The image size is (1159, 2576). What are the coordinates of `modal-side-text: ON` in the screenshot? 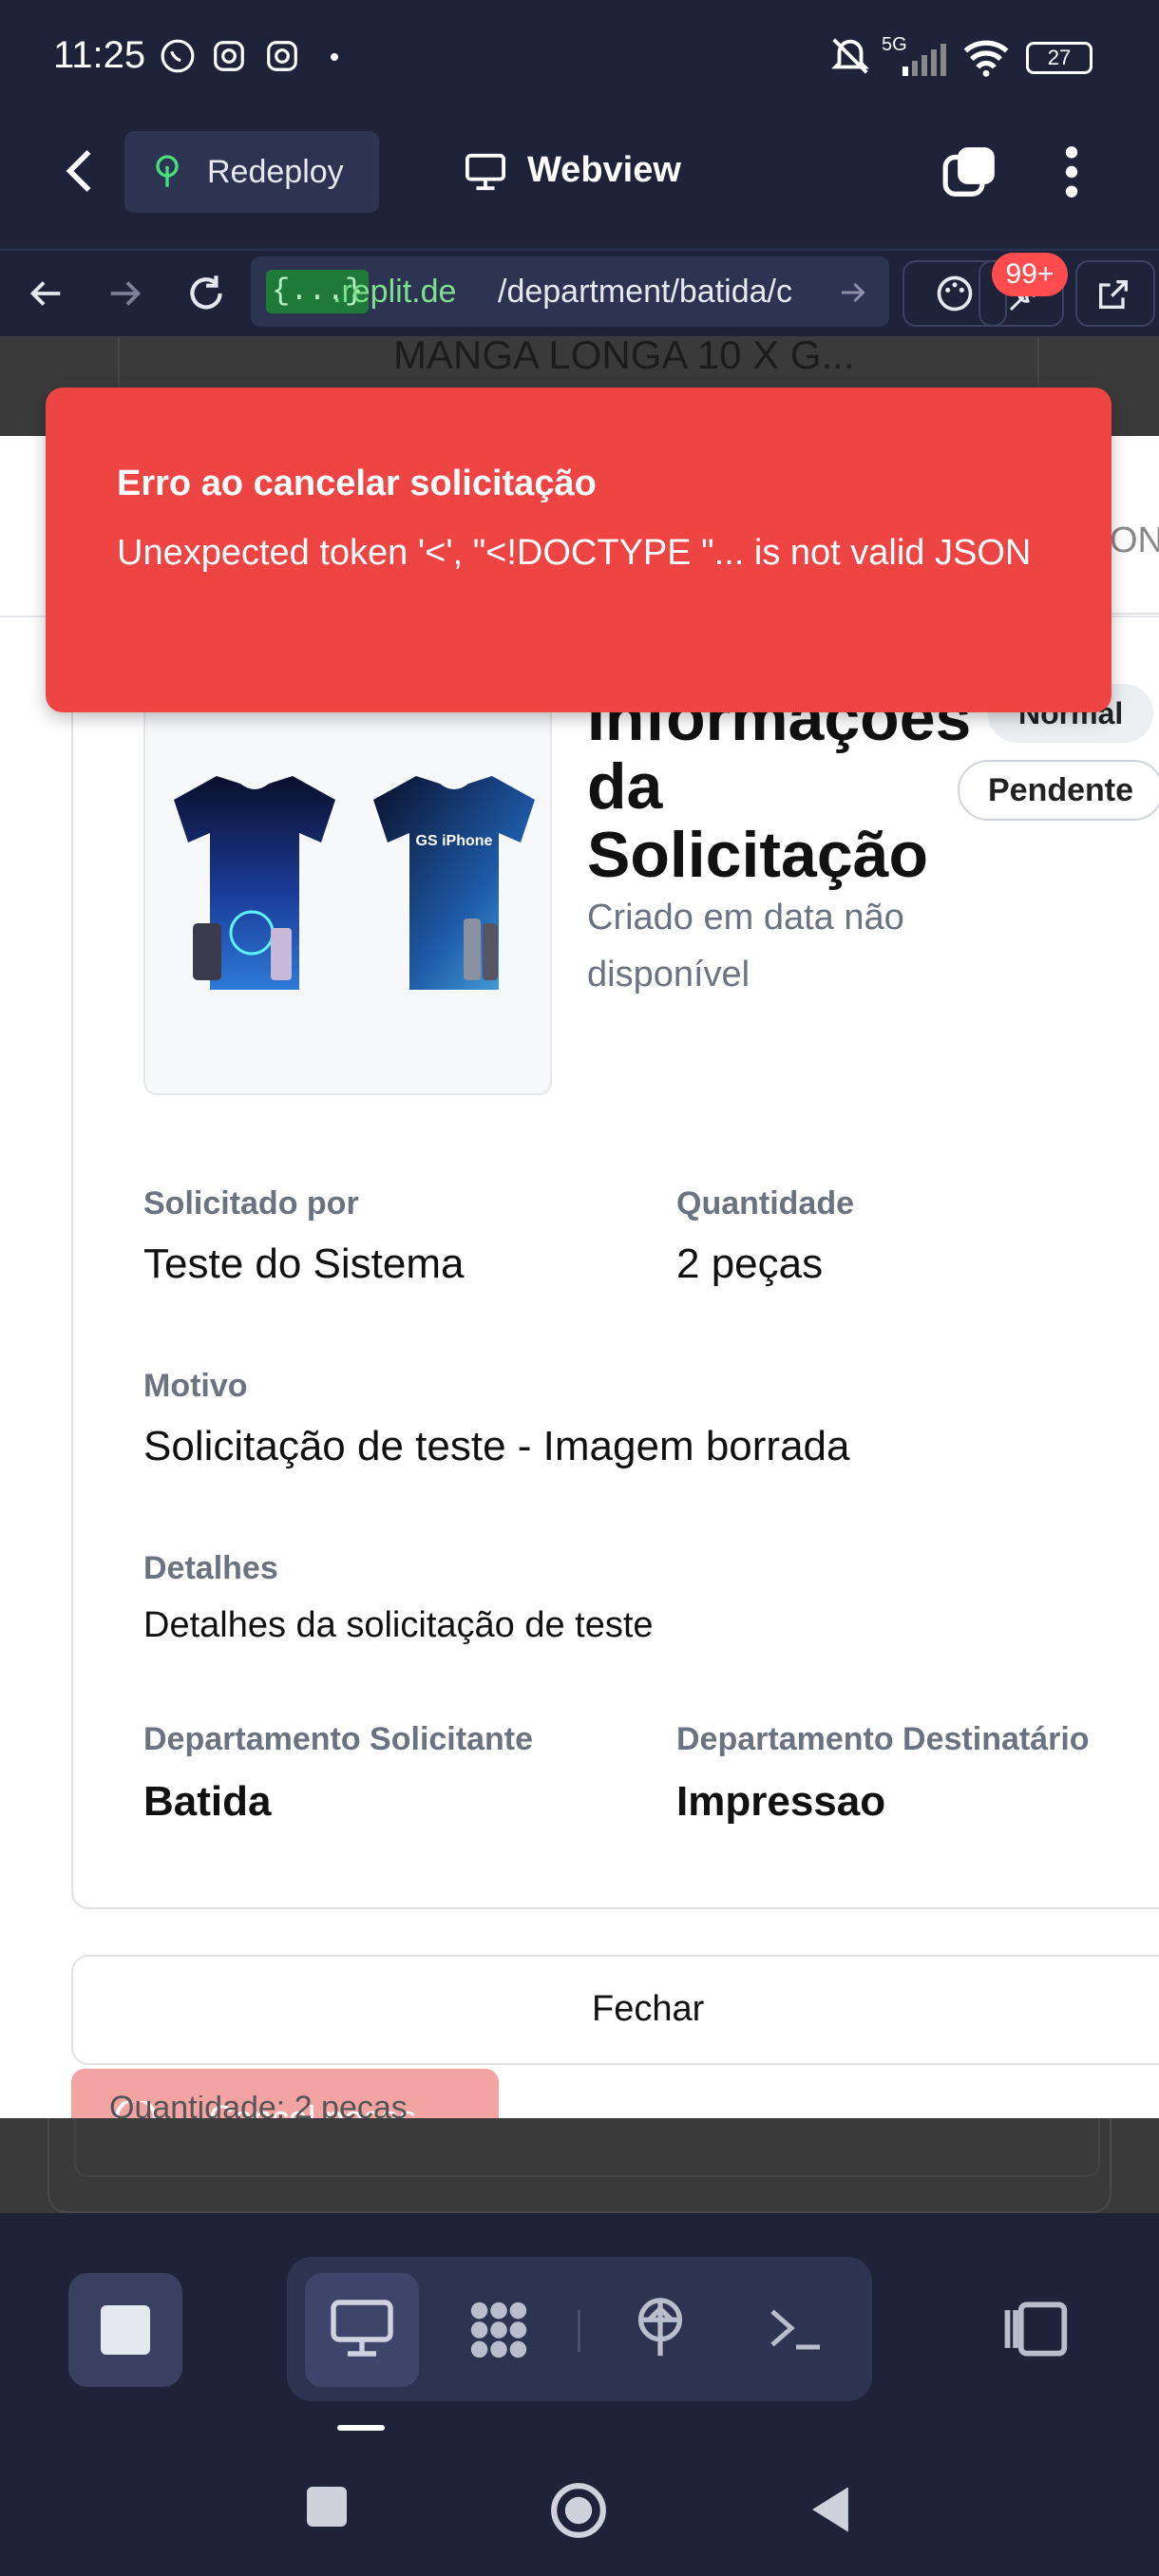 It's located at (1134, 540).